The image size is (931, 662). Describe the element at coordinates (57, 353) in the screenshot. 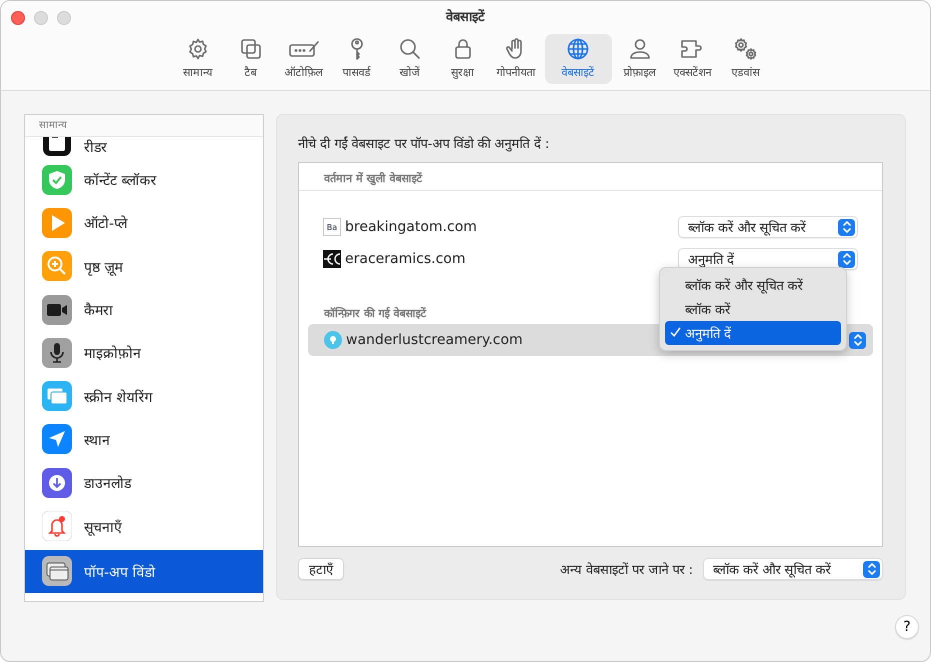

I see `microphone-icon` at that location.